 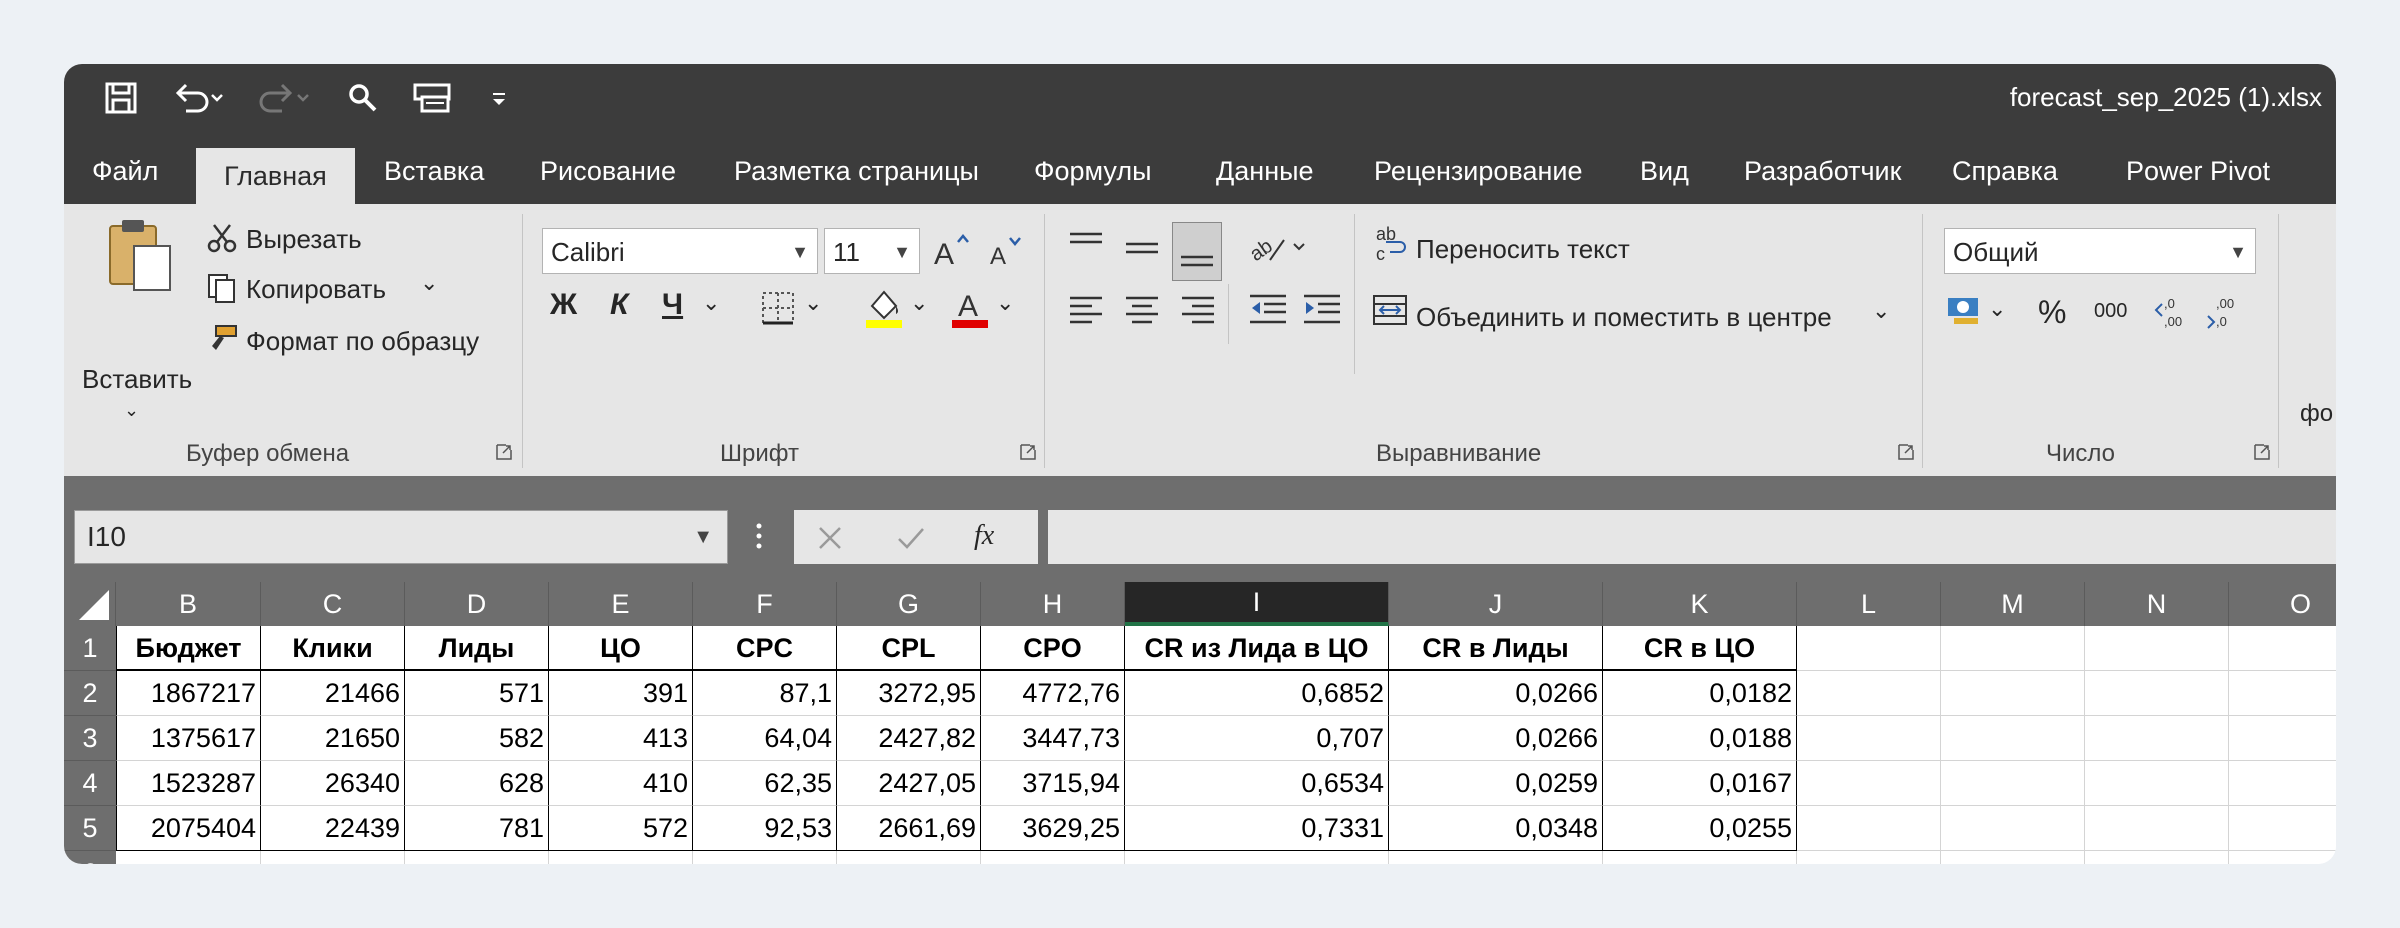 What do you see at coordinates (765, 693) in the screenshot?
I see `data-cell: 87,1` at bounding box center [765, 693].